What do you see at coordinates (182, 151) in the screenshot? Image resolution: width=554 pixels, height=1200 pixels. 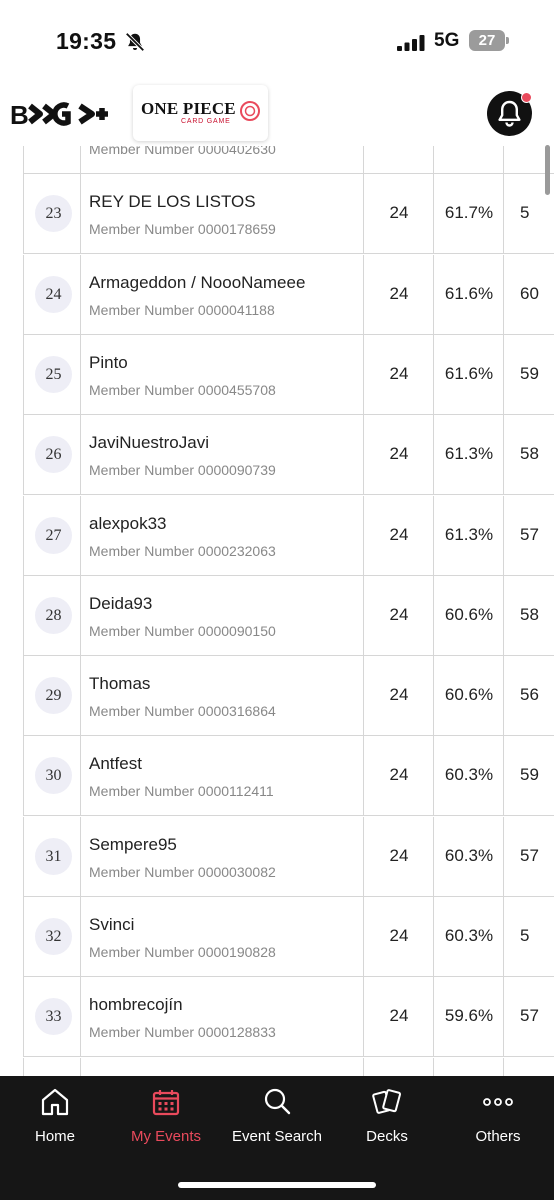 I see `member-number: Member Number 0000402630` at bounding box center [182, 151].